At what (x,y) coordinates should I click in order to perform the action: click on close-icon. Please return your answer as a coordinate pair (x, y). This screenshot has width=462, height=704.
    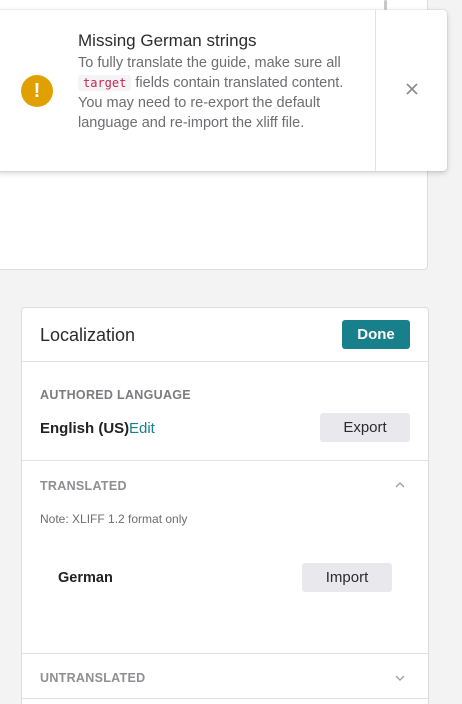
    Looking at the image, I should click on (412, 90).